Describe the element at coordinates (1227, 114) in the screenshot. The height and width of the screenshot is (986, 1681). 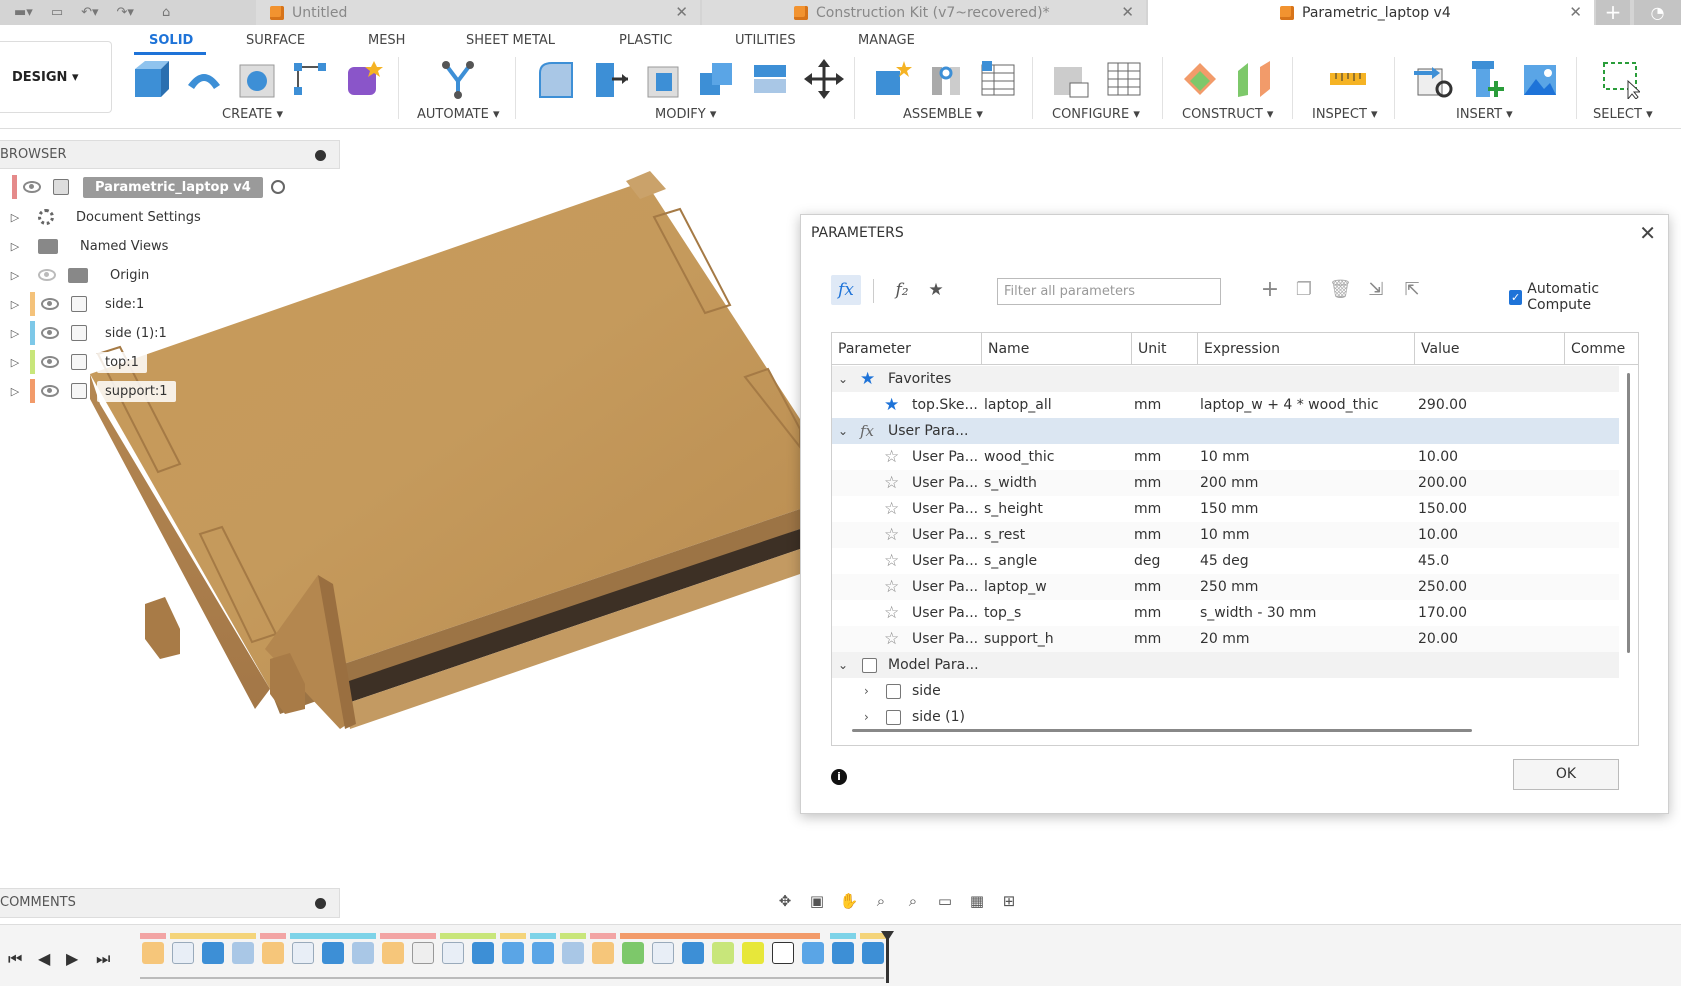
I see `construct-menu: CONSTRUCT ▾` at that location.